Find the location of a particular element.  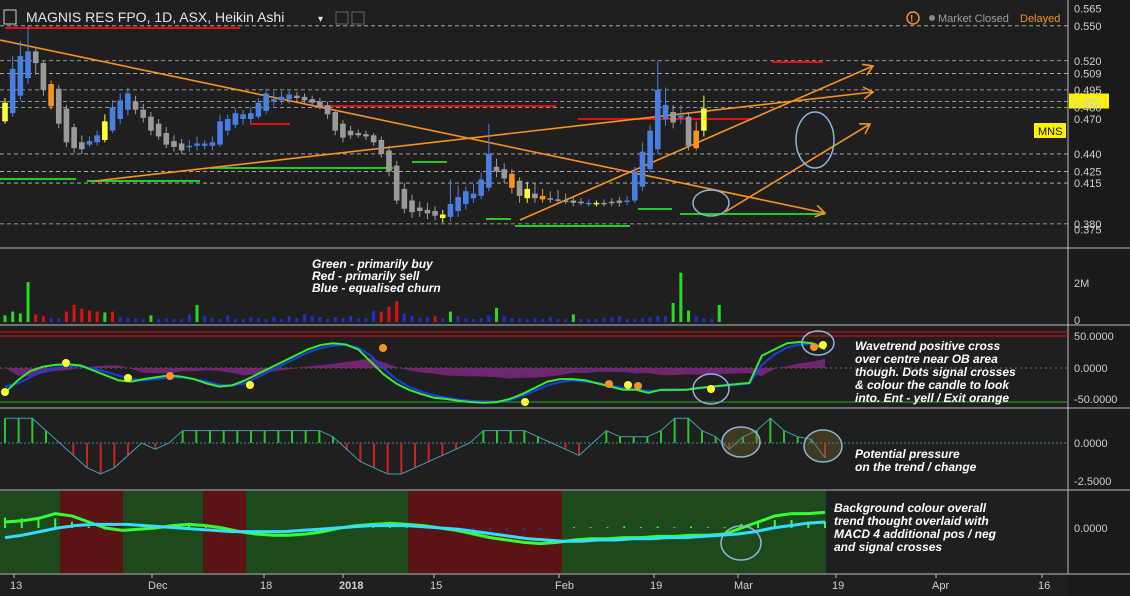

pressure-note-1: Potential pressure is located at coordinates (907, 454).